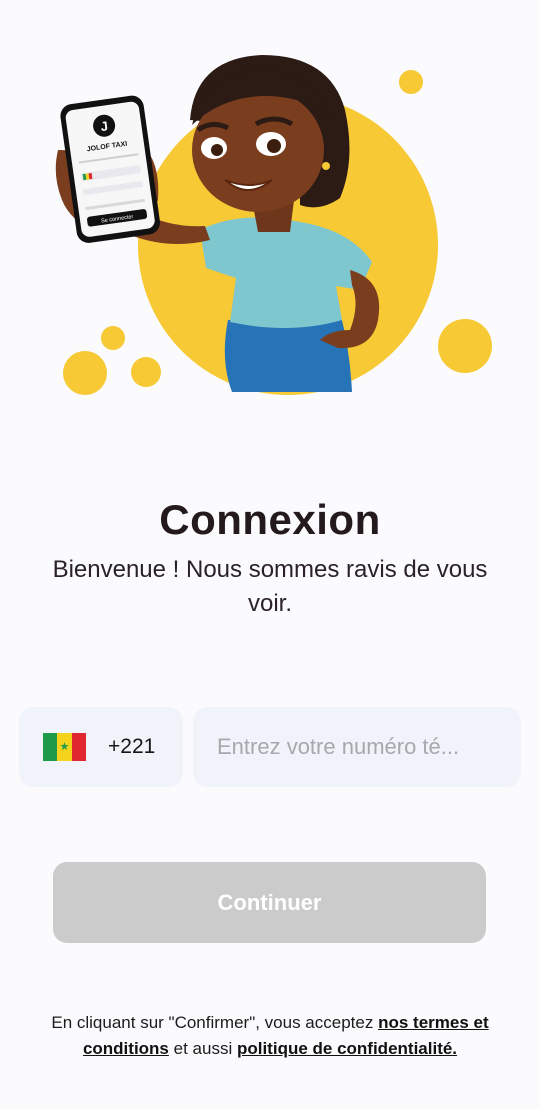 The height and width of the screenshot is (1109, 540). Describe the element at coordinates (132, 746) in the screenshot. I see `dial-code: +221` at that location.